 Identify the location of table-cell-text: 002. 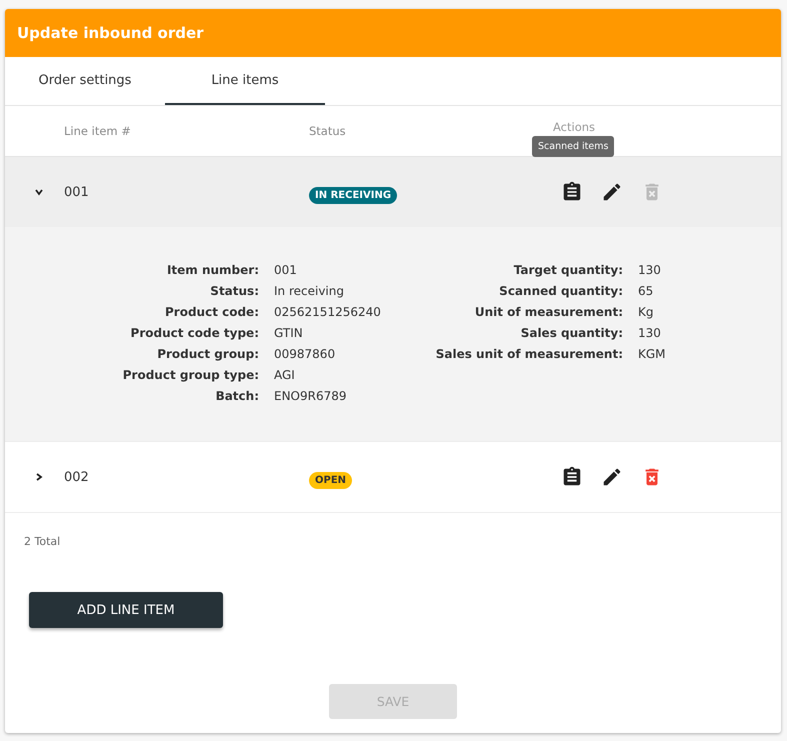
(77, 477).